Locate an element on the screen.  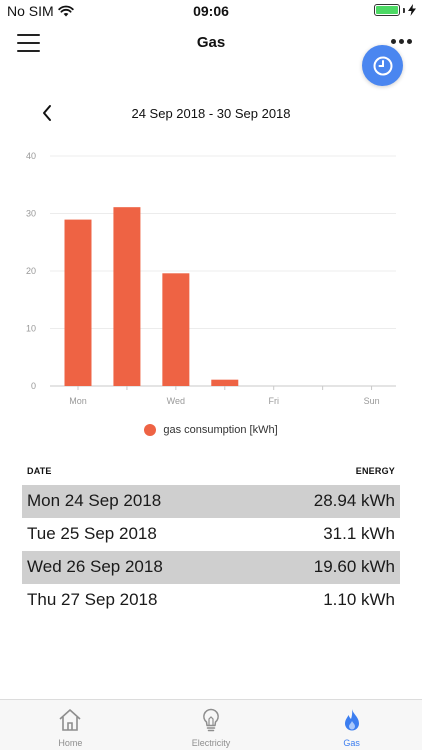
x-tick-label: Wed is located at coordinates (176, 401).